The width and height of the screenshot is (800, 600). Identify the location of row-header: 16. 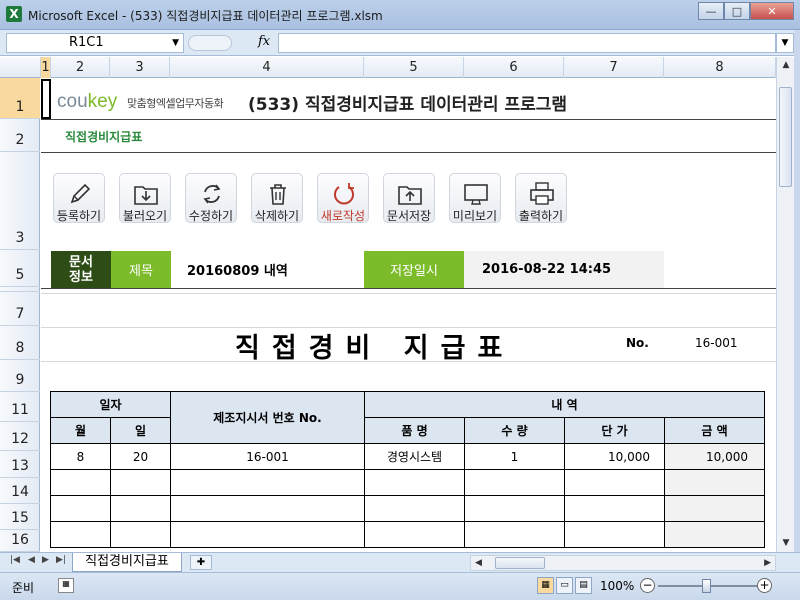
(20, 541).